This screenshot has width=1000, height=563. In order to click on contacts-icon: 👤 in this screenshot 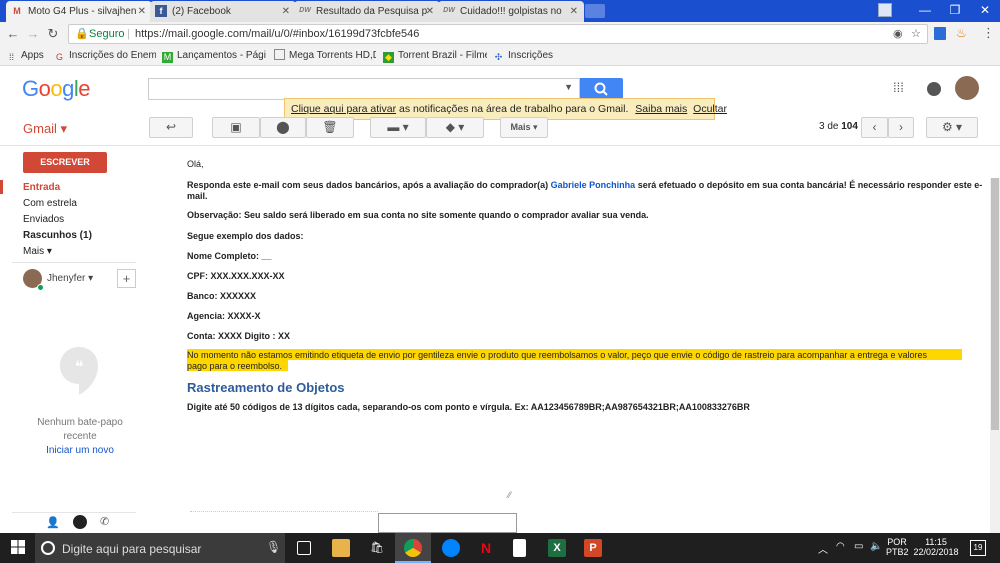, I will do `click(53, 522)`.